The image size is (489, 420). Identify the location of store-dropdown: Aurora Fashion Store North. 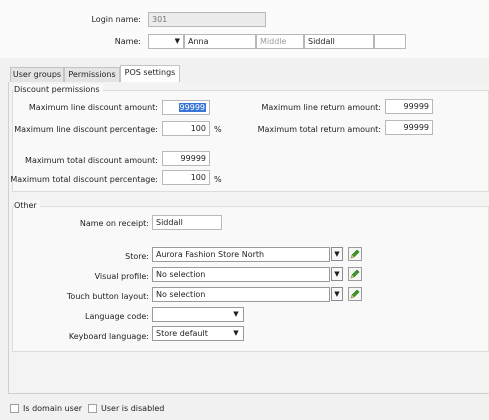
(241, 254).